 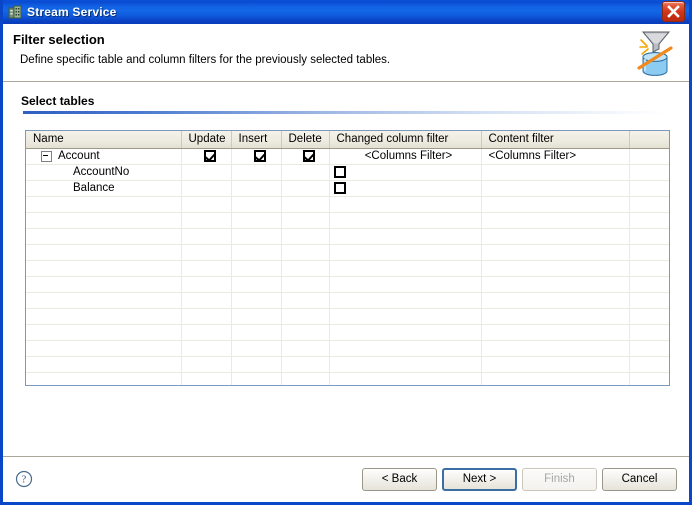 What do you see at coordinates (399, 479) in the screenshot?
I see `back-button: < Back` at bounding box center [399, 479].